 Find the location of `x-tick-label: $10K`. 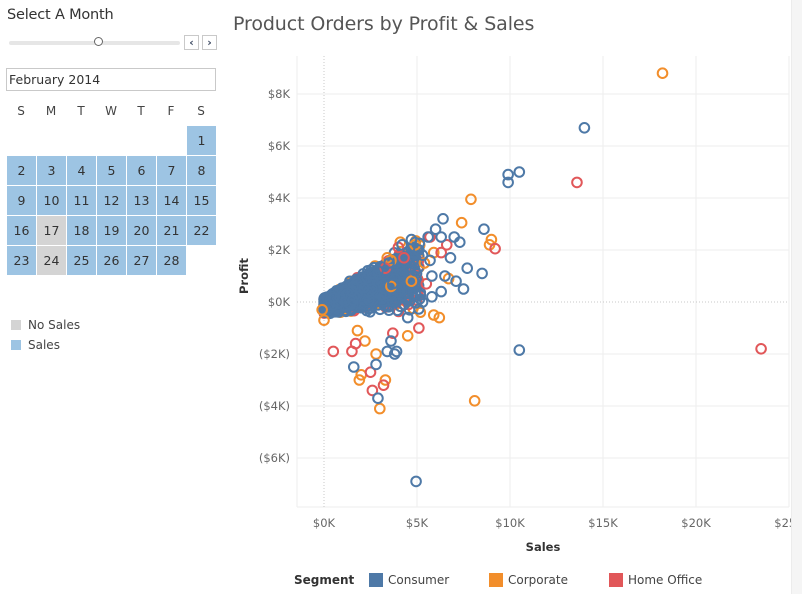

x-tick-label: $10K is located at coordinates (510, 523).